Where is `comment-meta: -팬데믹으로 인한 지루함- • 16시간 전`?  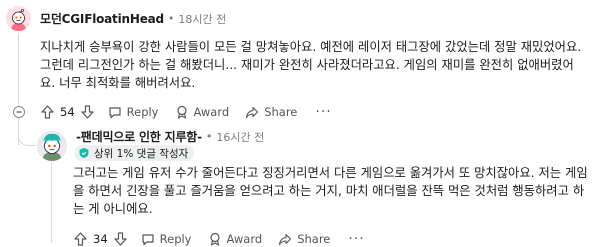 comment-meta: -팬데믹으로 인한 지루함- • 16시간 전 is located at coordinates (170, 136).